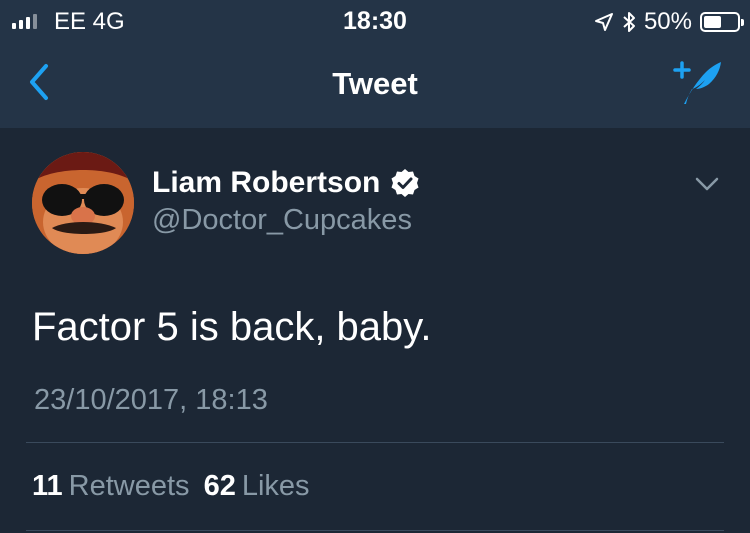  I want to click on verified-badge-icon, so click(405, 183).